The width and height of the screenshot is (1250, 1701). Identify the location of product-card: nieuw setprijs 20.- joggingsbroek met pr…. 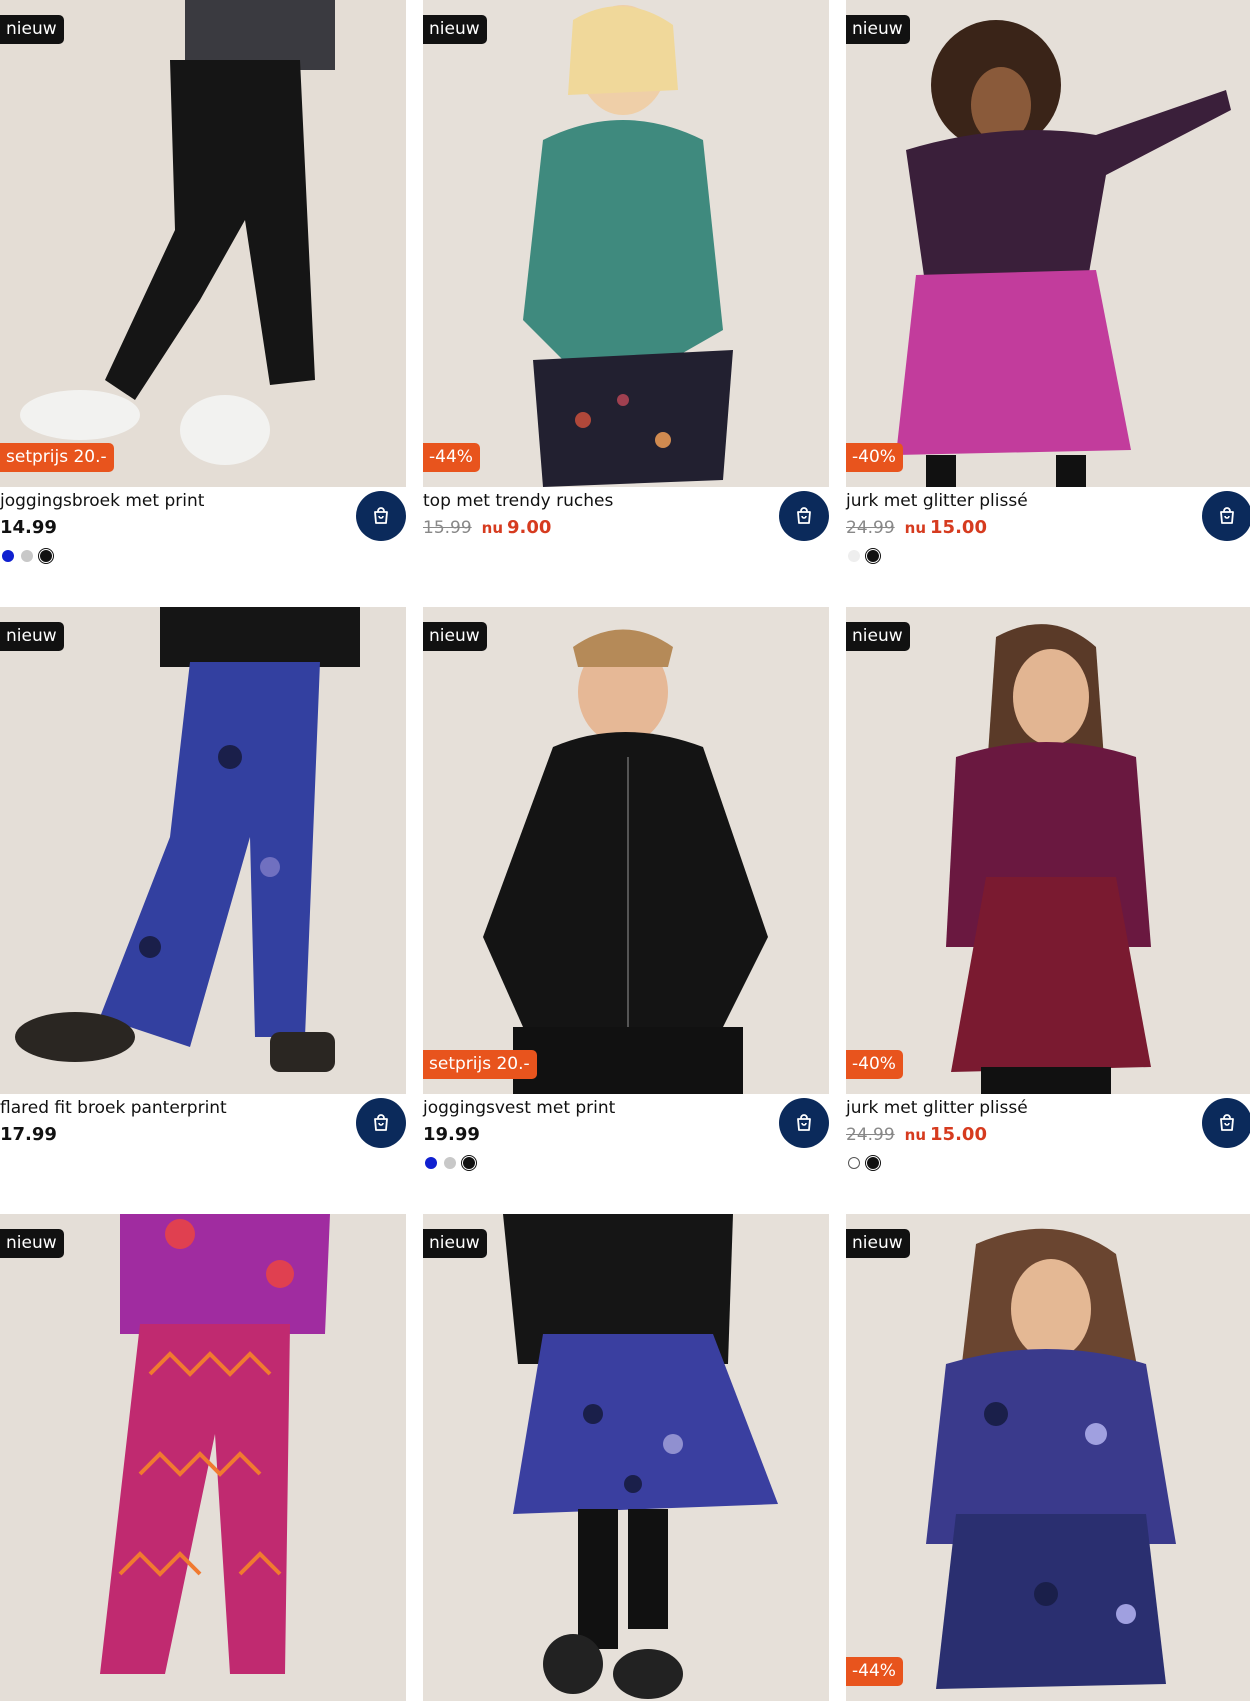
(203, 303).